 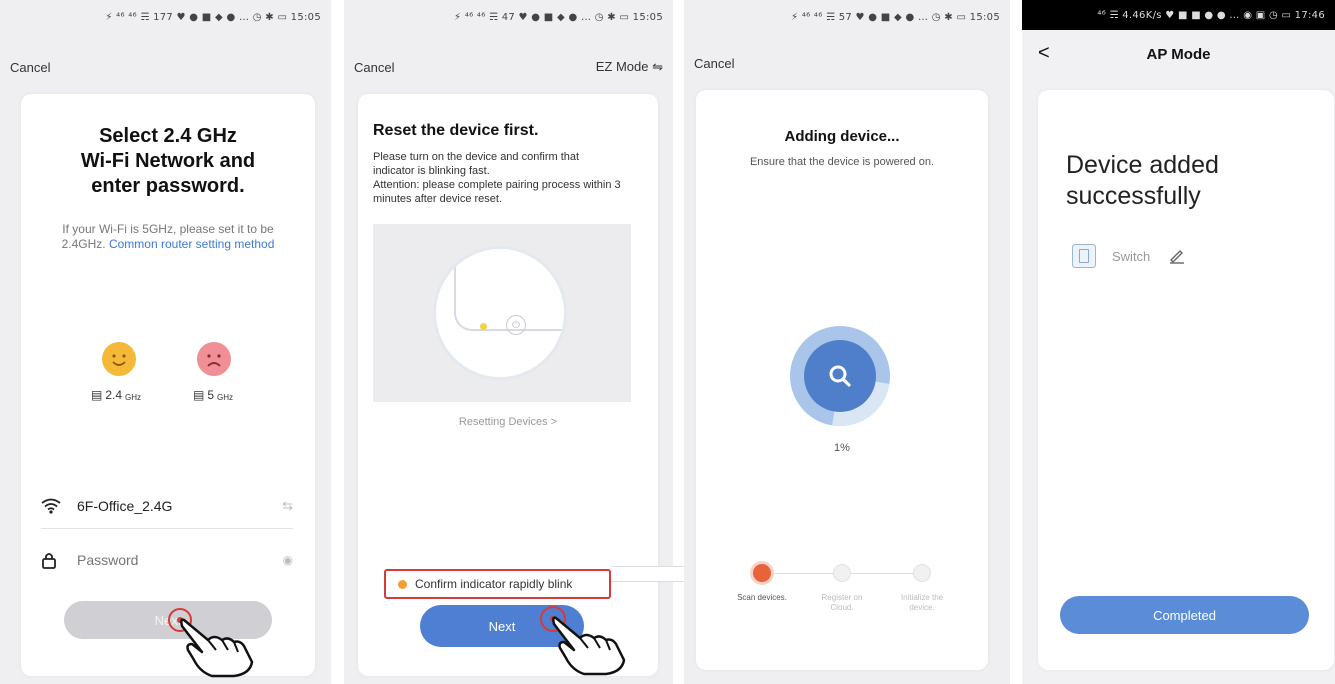 I want to click on step-initialize-label: Initialize the device., so click(x=922, y=602).